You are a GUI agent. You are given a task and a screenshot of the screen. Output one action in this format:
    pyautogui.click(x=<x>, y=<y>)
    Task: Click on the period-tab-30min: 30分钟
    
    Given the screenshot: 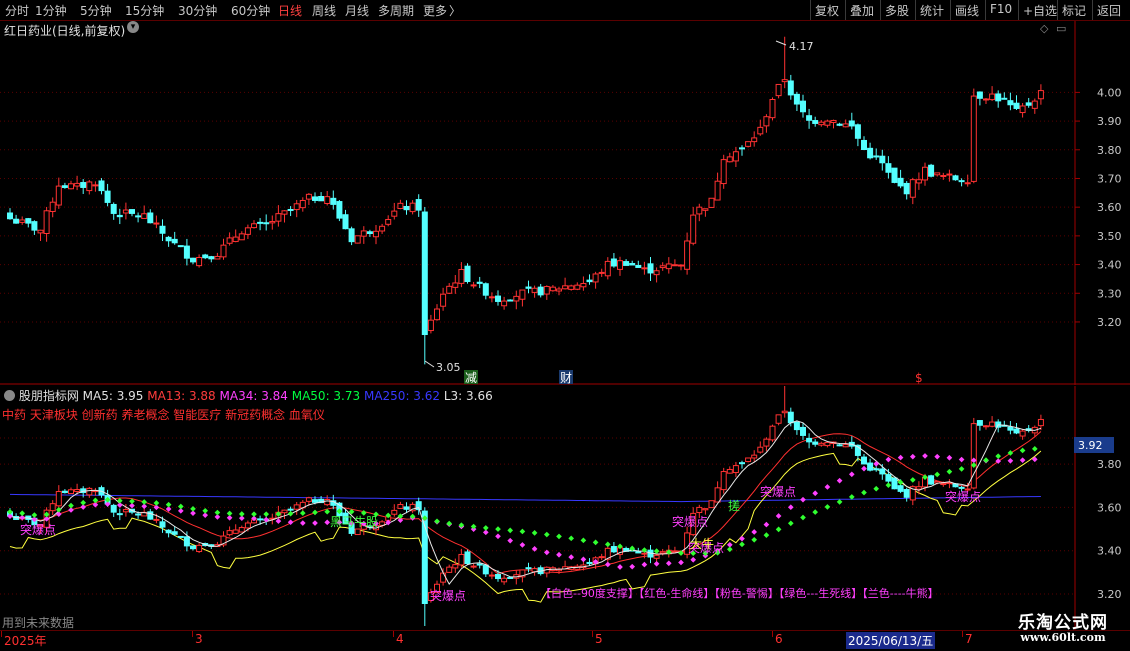 What is the action you would take?
    pyautogui.click(x=197, y=10)
    